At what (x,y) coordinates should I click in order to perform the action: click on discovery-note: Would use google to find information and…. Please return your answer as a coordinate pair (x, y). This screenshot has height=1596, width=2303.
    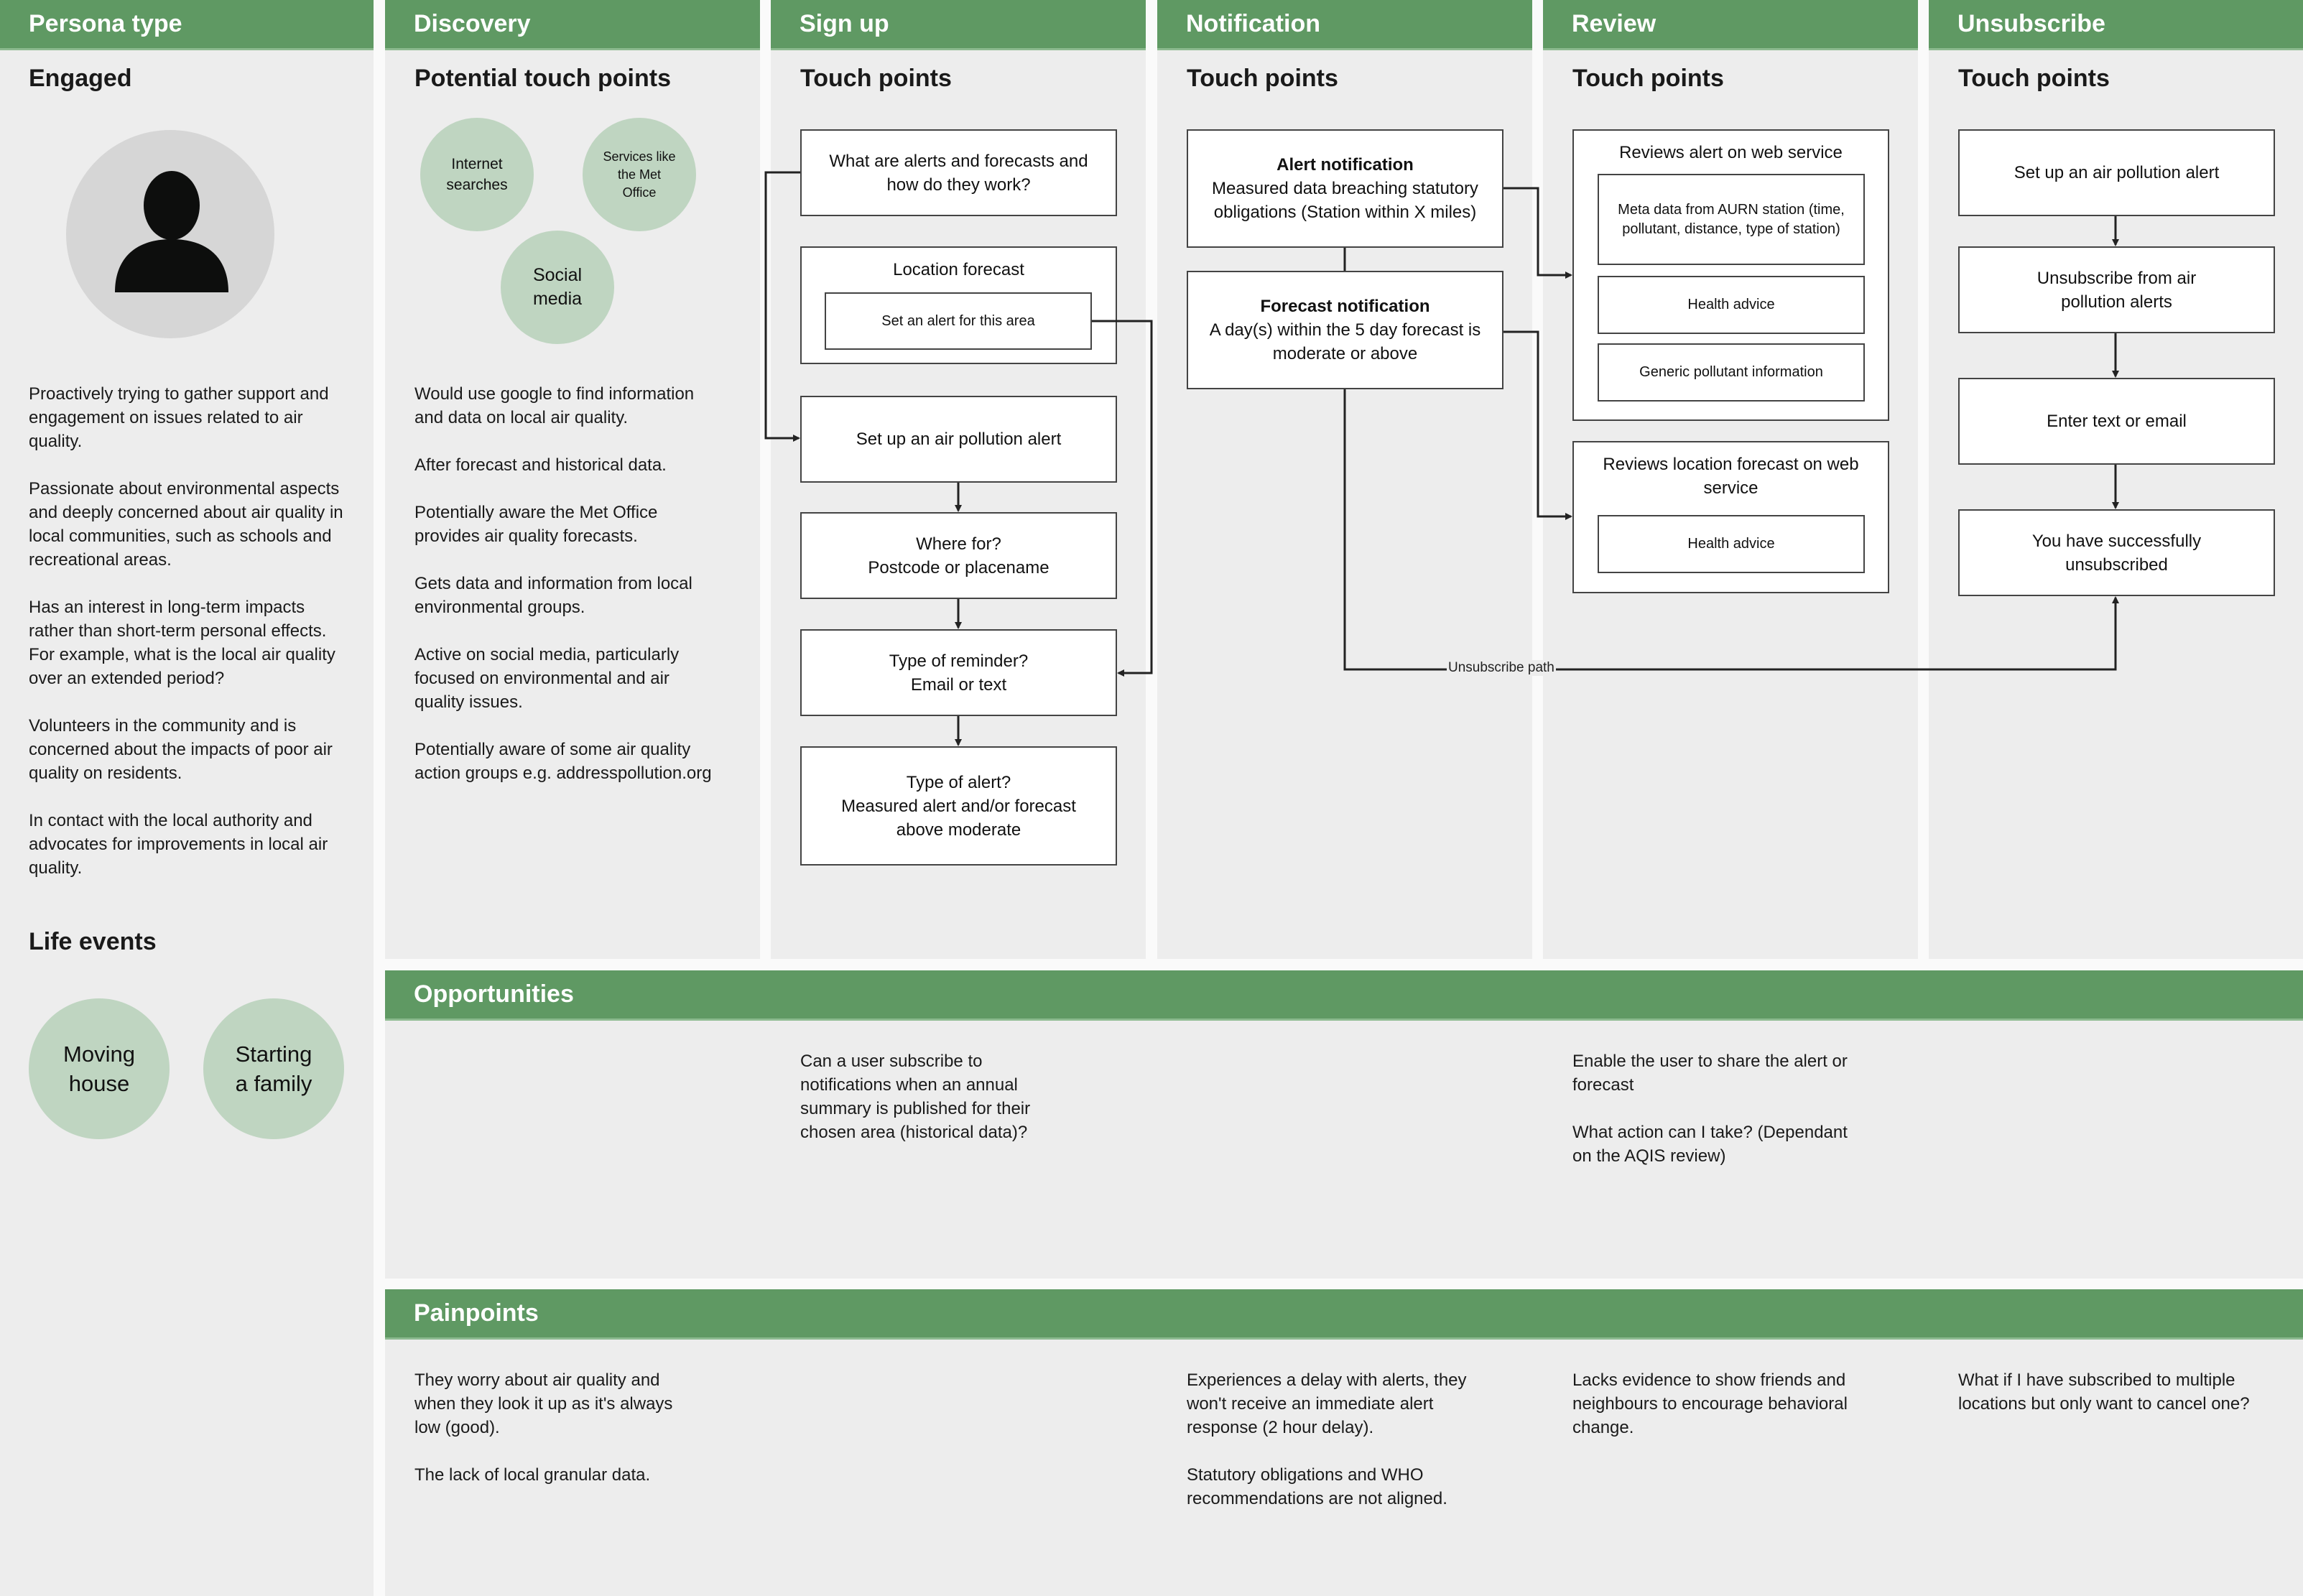
    Looking at the image, I should click on (554, 405).